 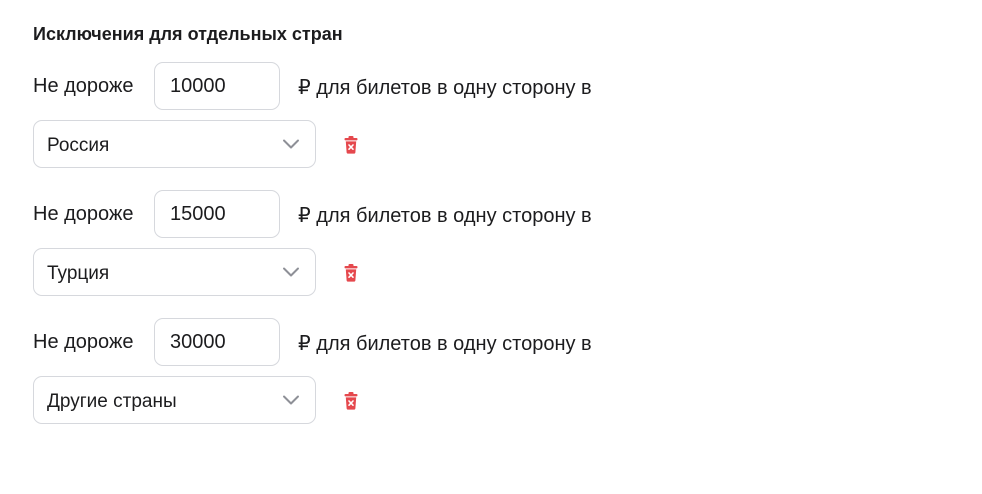 What do you see at coordinates (174, 144) in the screenshot?
I see `country-select: Россия` at bounding box center [174, 144].